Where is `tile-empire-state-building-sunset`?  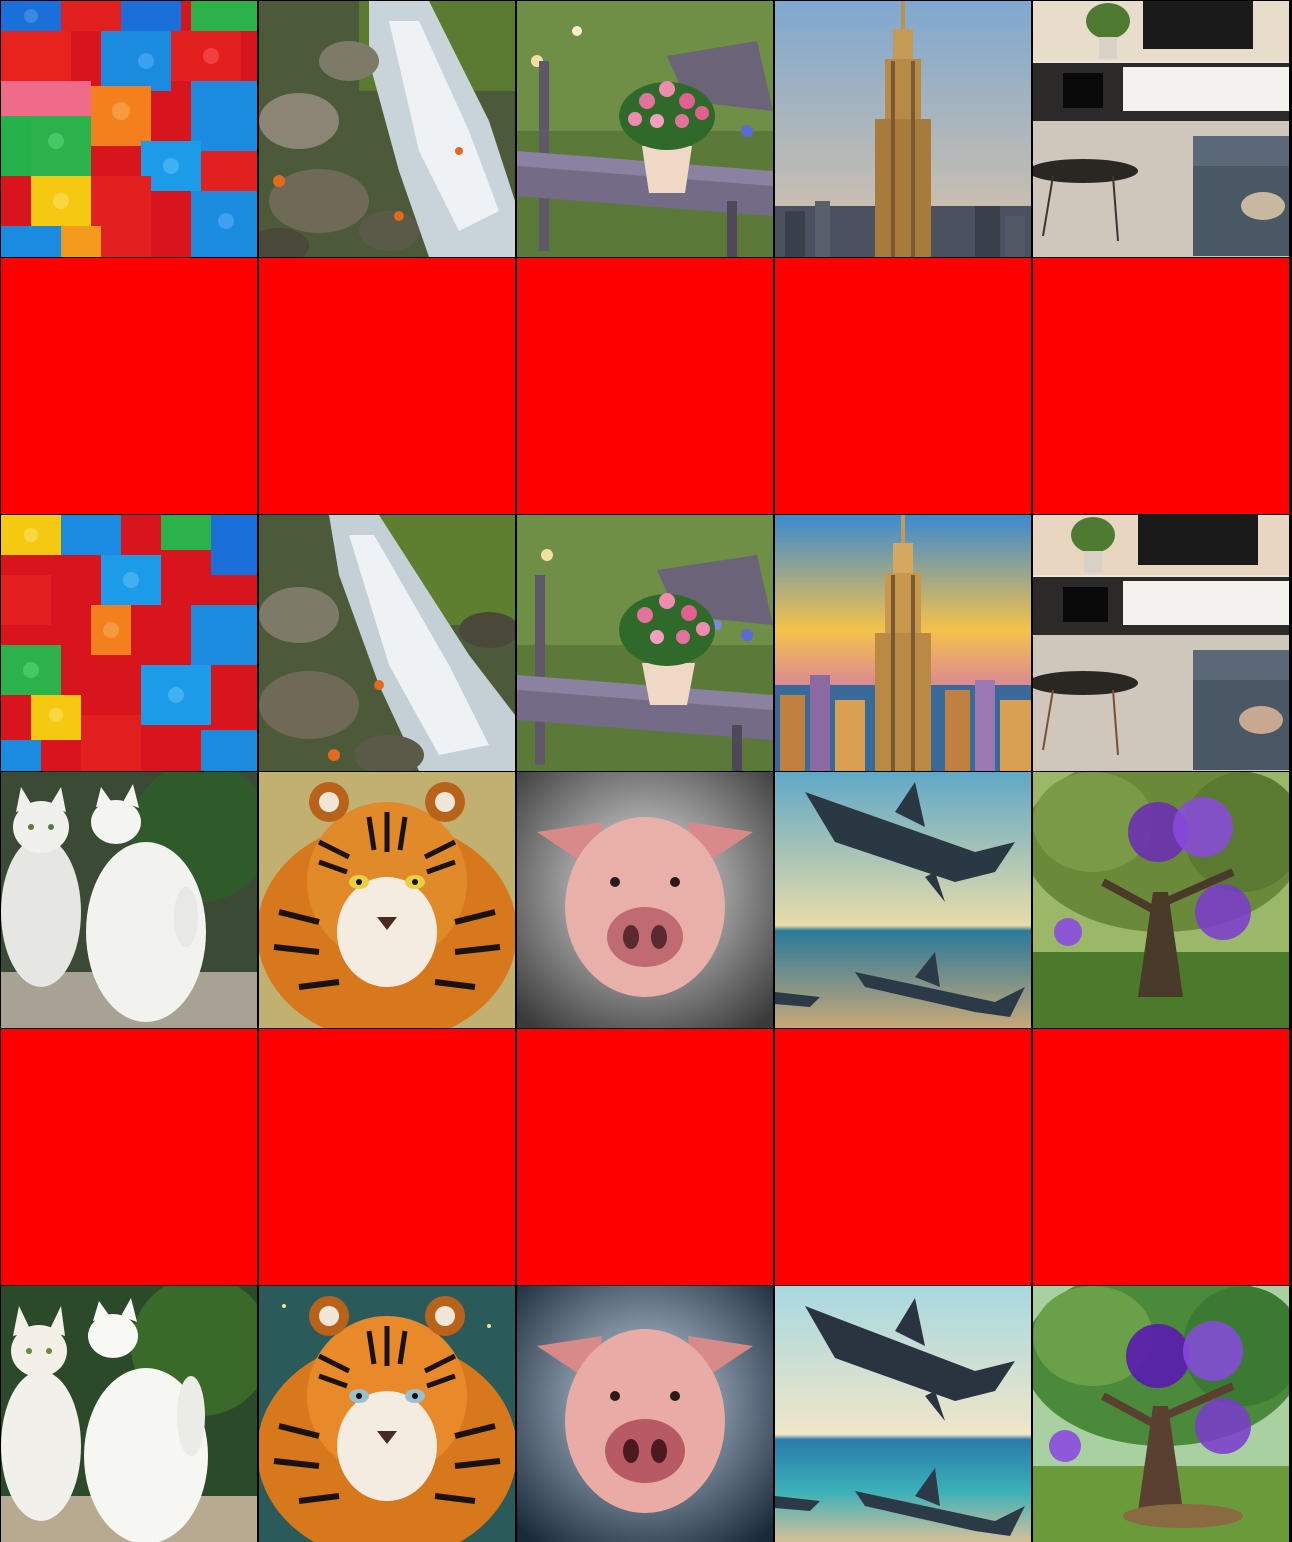 tile-empire-state-building-sunset is located at coordinates (903, 643).